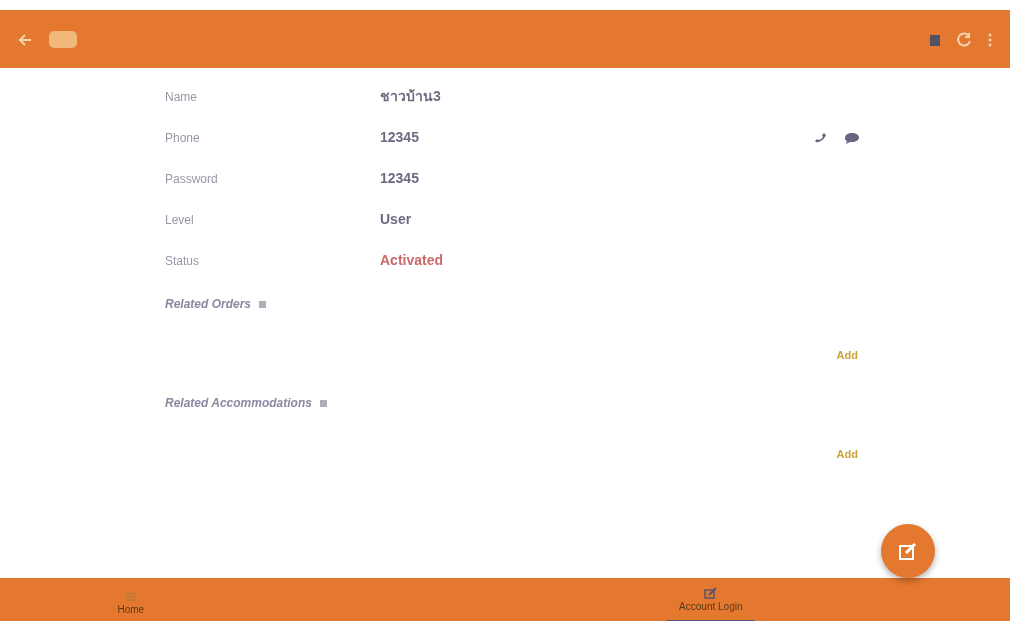 The width and height of the screenshot is (1010, 621). What do you see at coordinates (935, 40) in the screenshot?
I see `trash-icon` at bounding box center [935, 40].